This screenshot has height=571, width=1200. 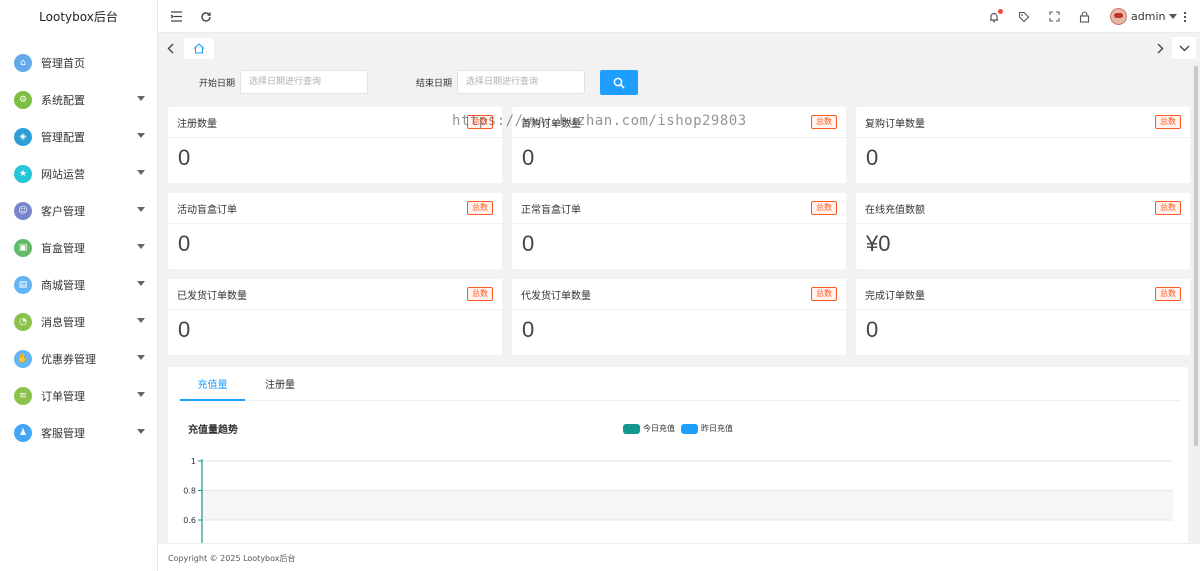 What do you see at coordinates (521, 82) in the screenshot?
I see `end-date-input` at bounding box center [521, 82].